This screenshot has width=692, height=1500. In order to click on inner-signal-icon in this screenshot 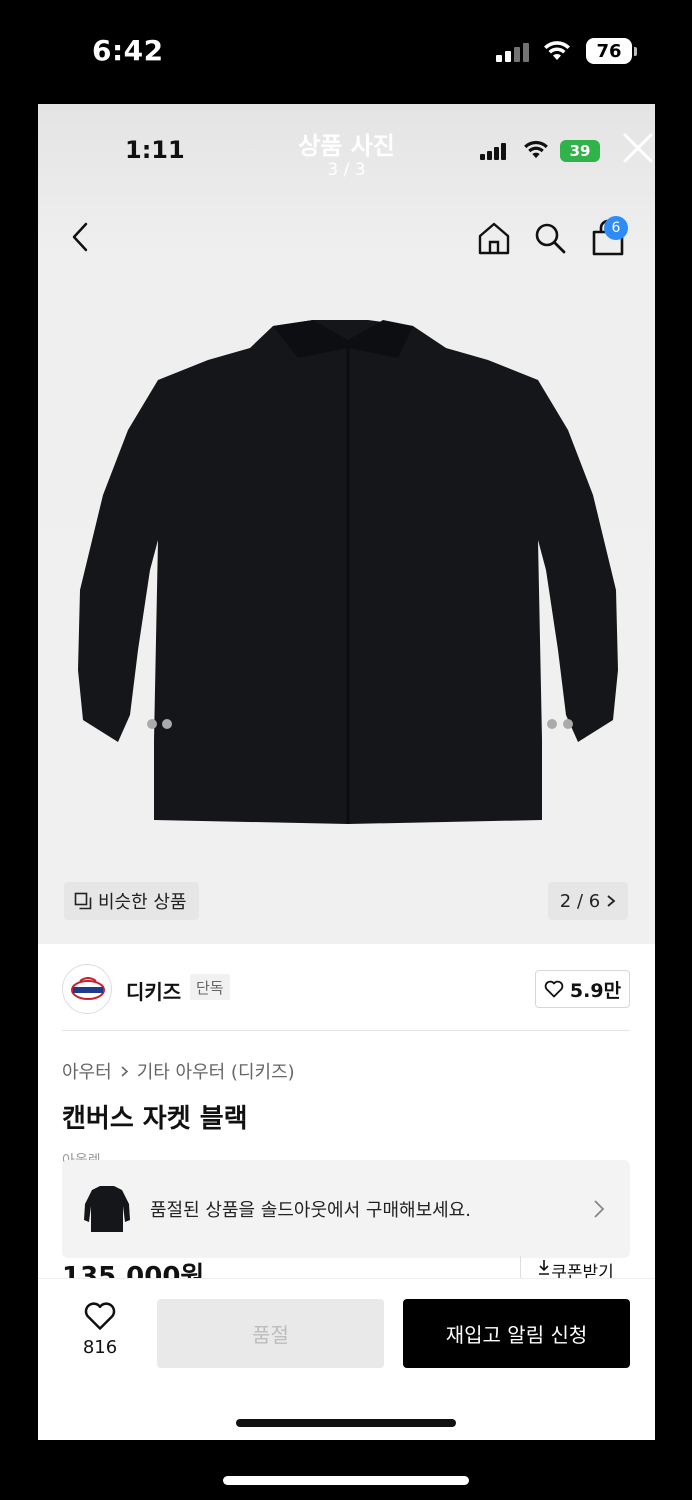, I will do `click(493, 151)`.